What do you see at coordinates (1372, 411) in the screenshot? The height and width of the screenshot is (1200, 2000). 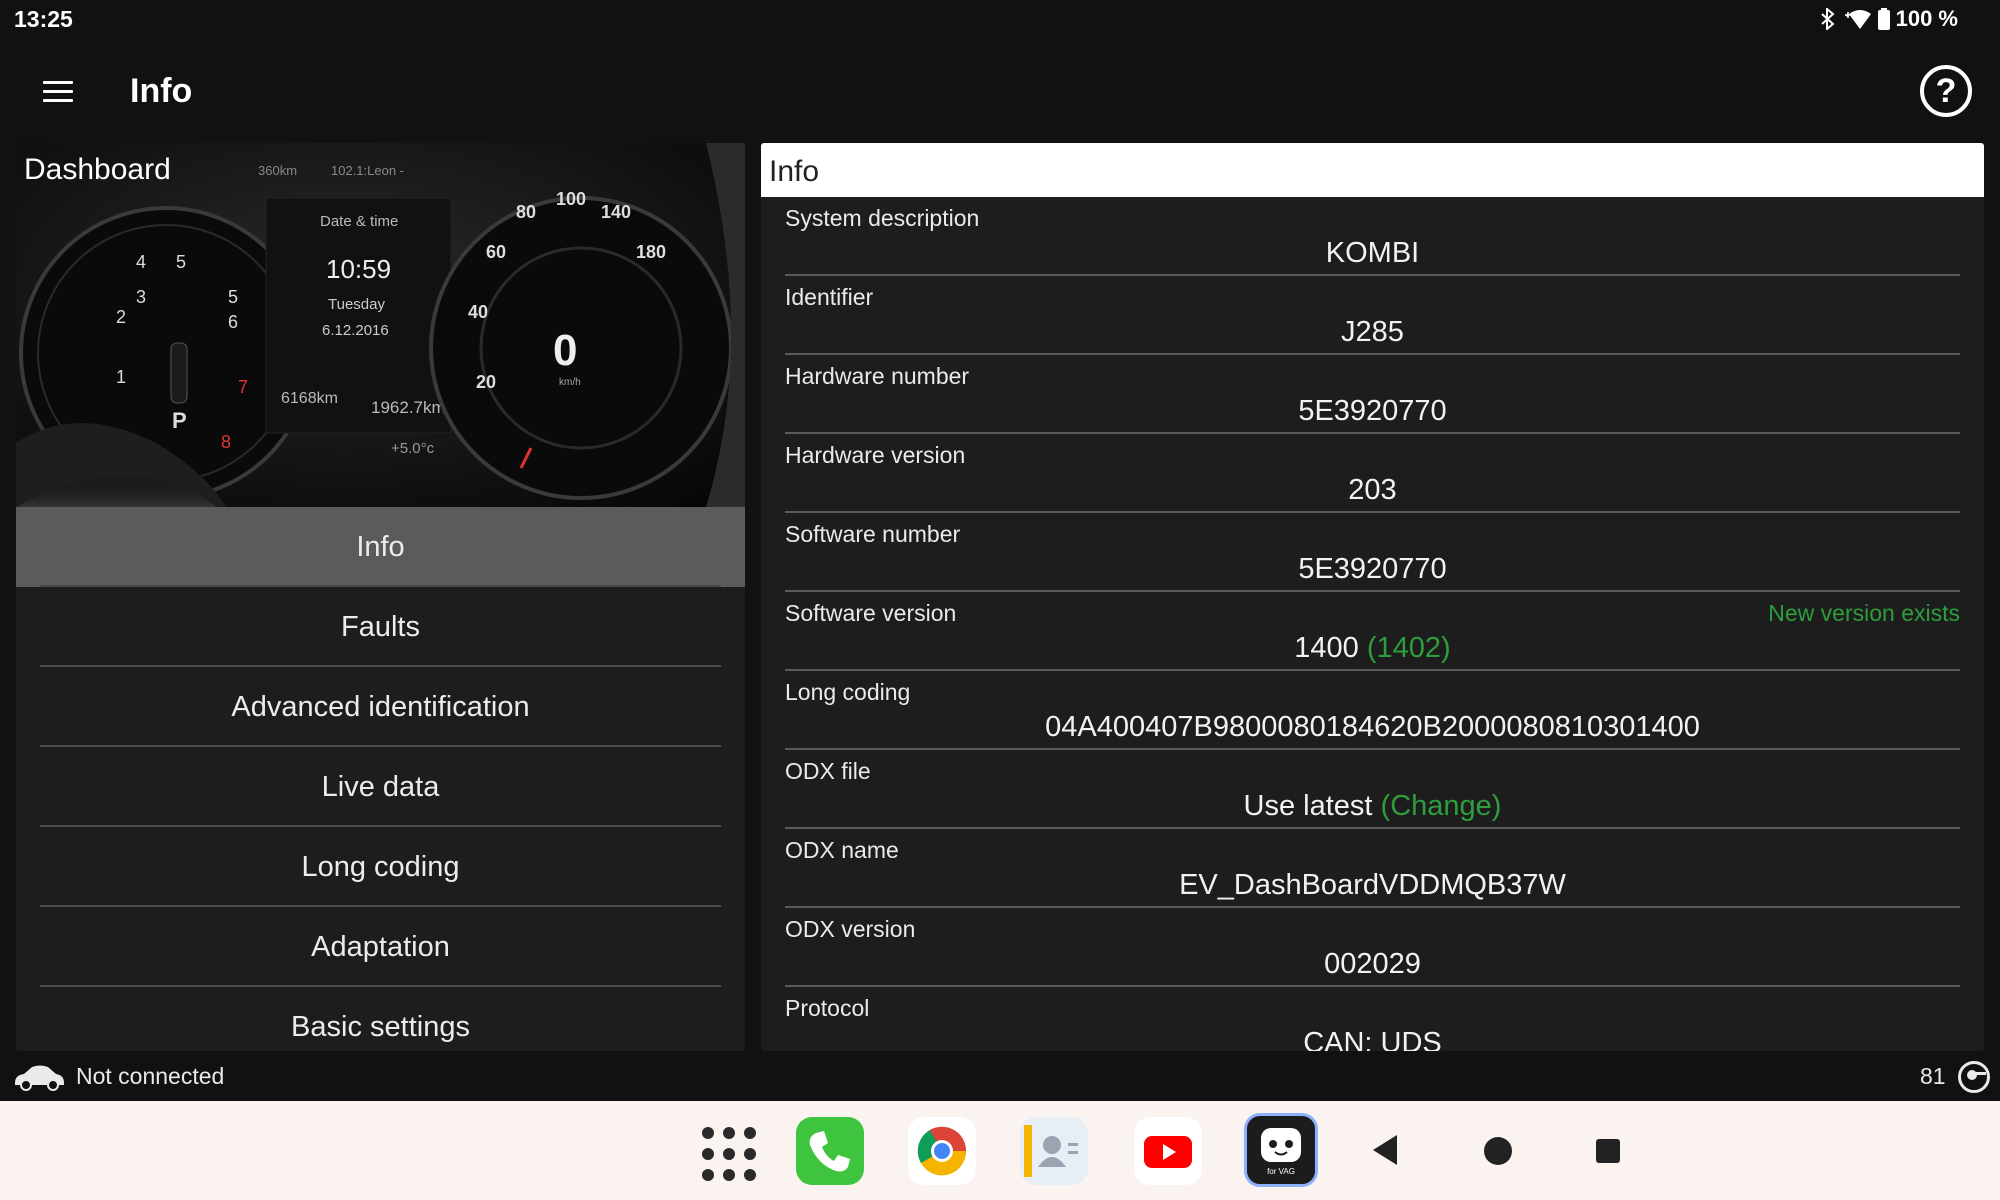 I see `info-value: 5E3920770` at bounding box center [1372, 411].